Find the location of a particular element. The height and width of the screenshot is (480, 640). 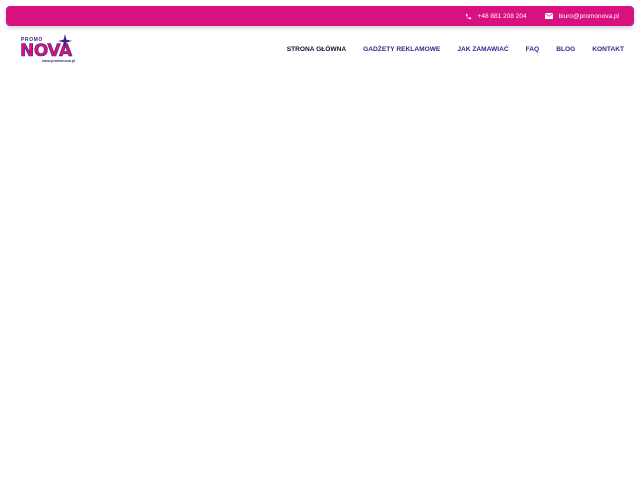

nav-item-gadzety-reklamowe: GADŻETY REKLAMOWE is located at coordinates (401, 49).